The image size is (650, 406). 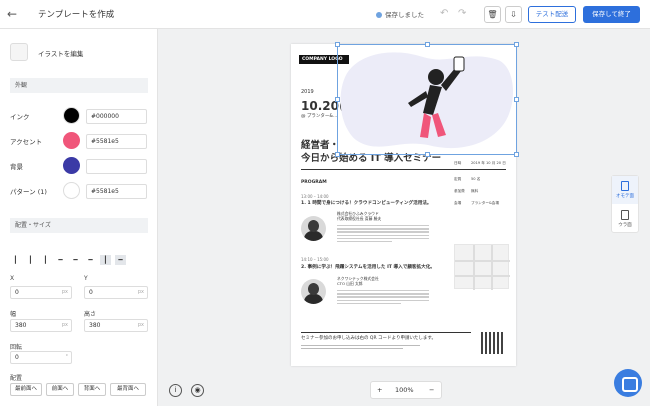 I want to click on info-date-key: 日時, so click(x=458, y=163).